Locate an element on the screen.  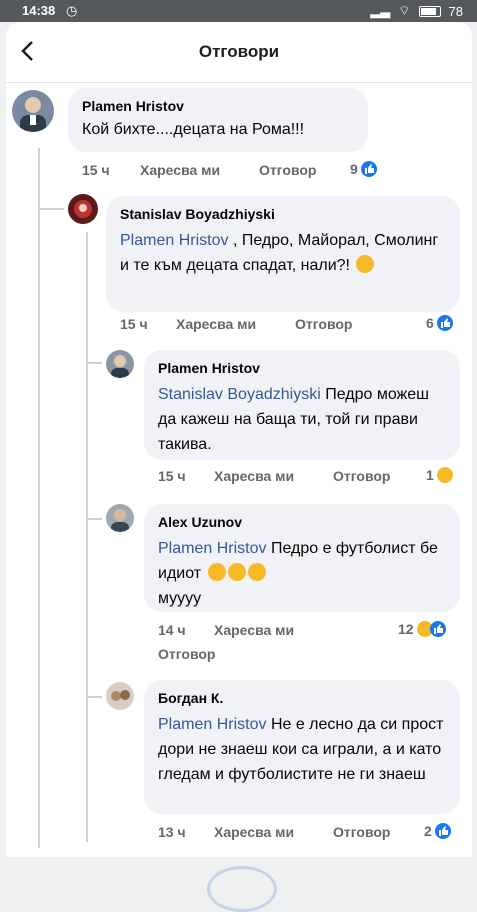
comment-text: Кой бихте....децата на Рома!!! is located at coordinates (193, 129).